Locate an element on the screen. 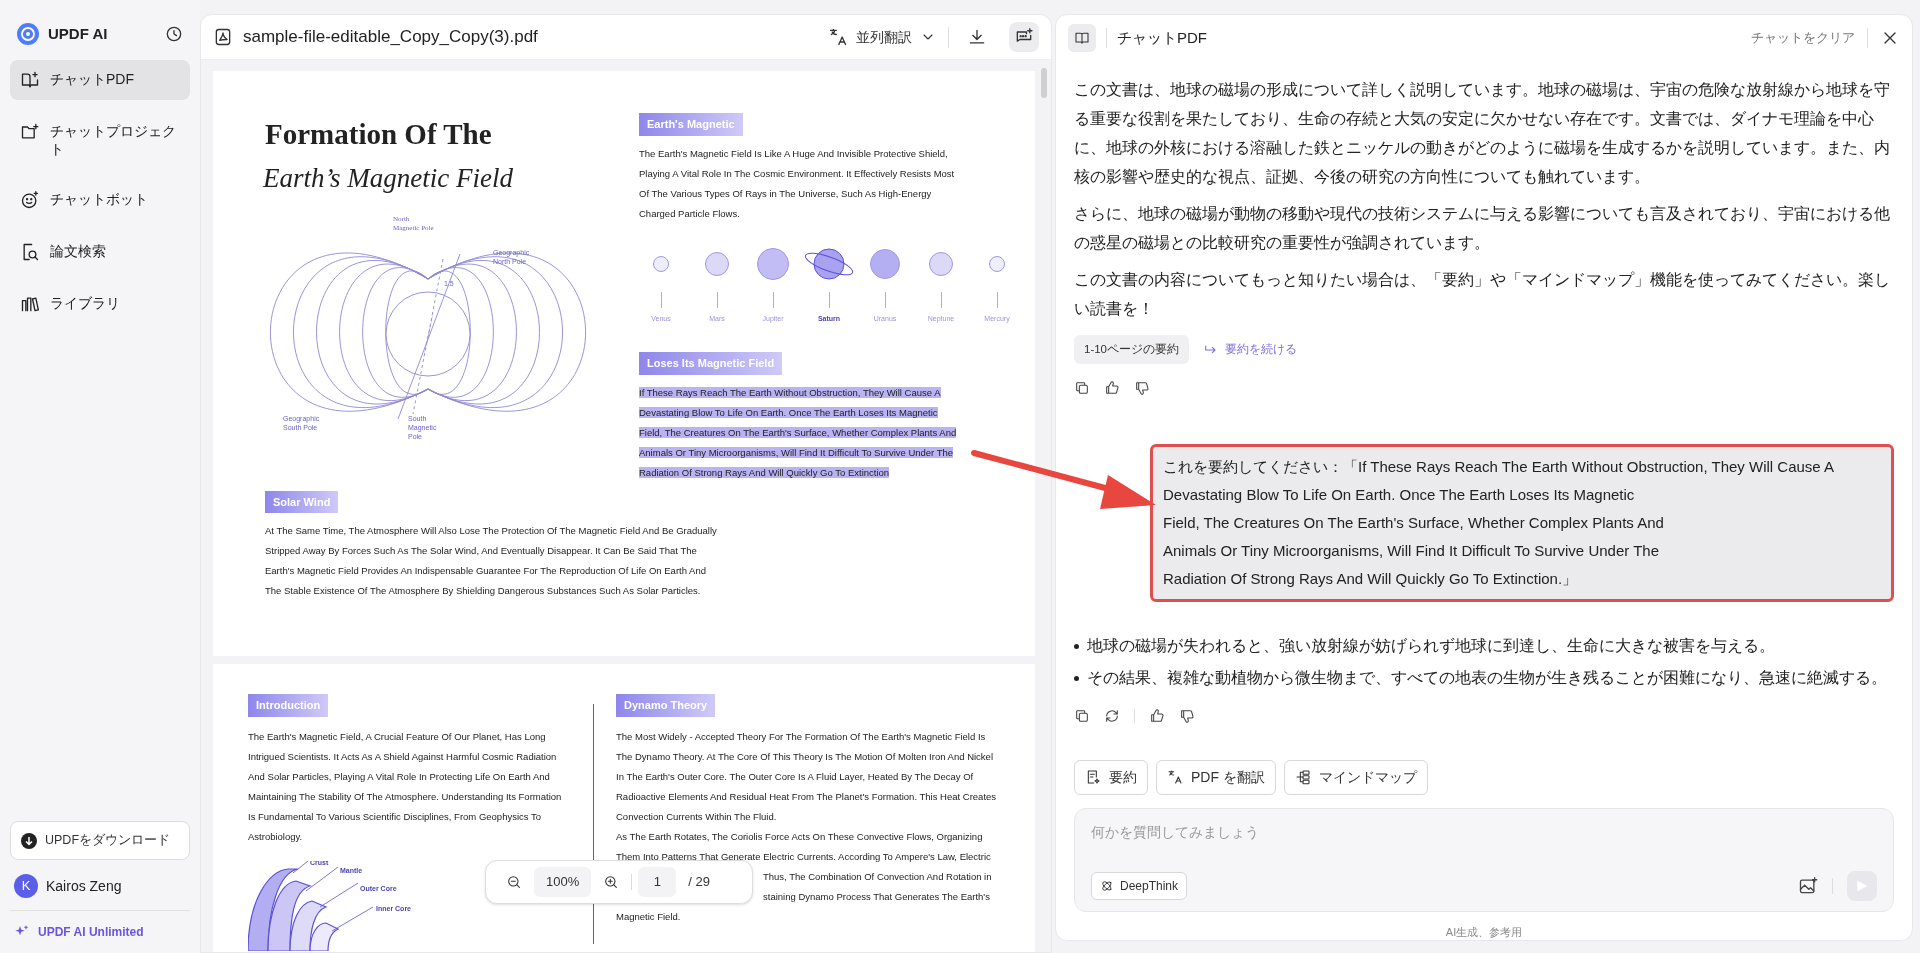 This screenshot has width=1920, height=953. atom-icon is located at coordinates (1107, 885).